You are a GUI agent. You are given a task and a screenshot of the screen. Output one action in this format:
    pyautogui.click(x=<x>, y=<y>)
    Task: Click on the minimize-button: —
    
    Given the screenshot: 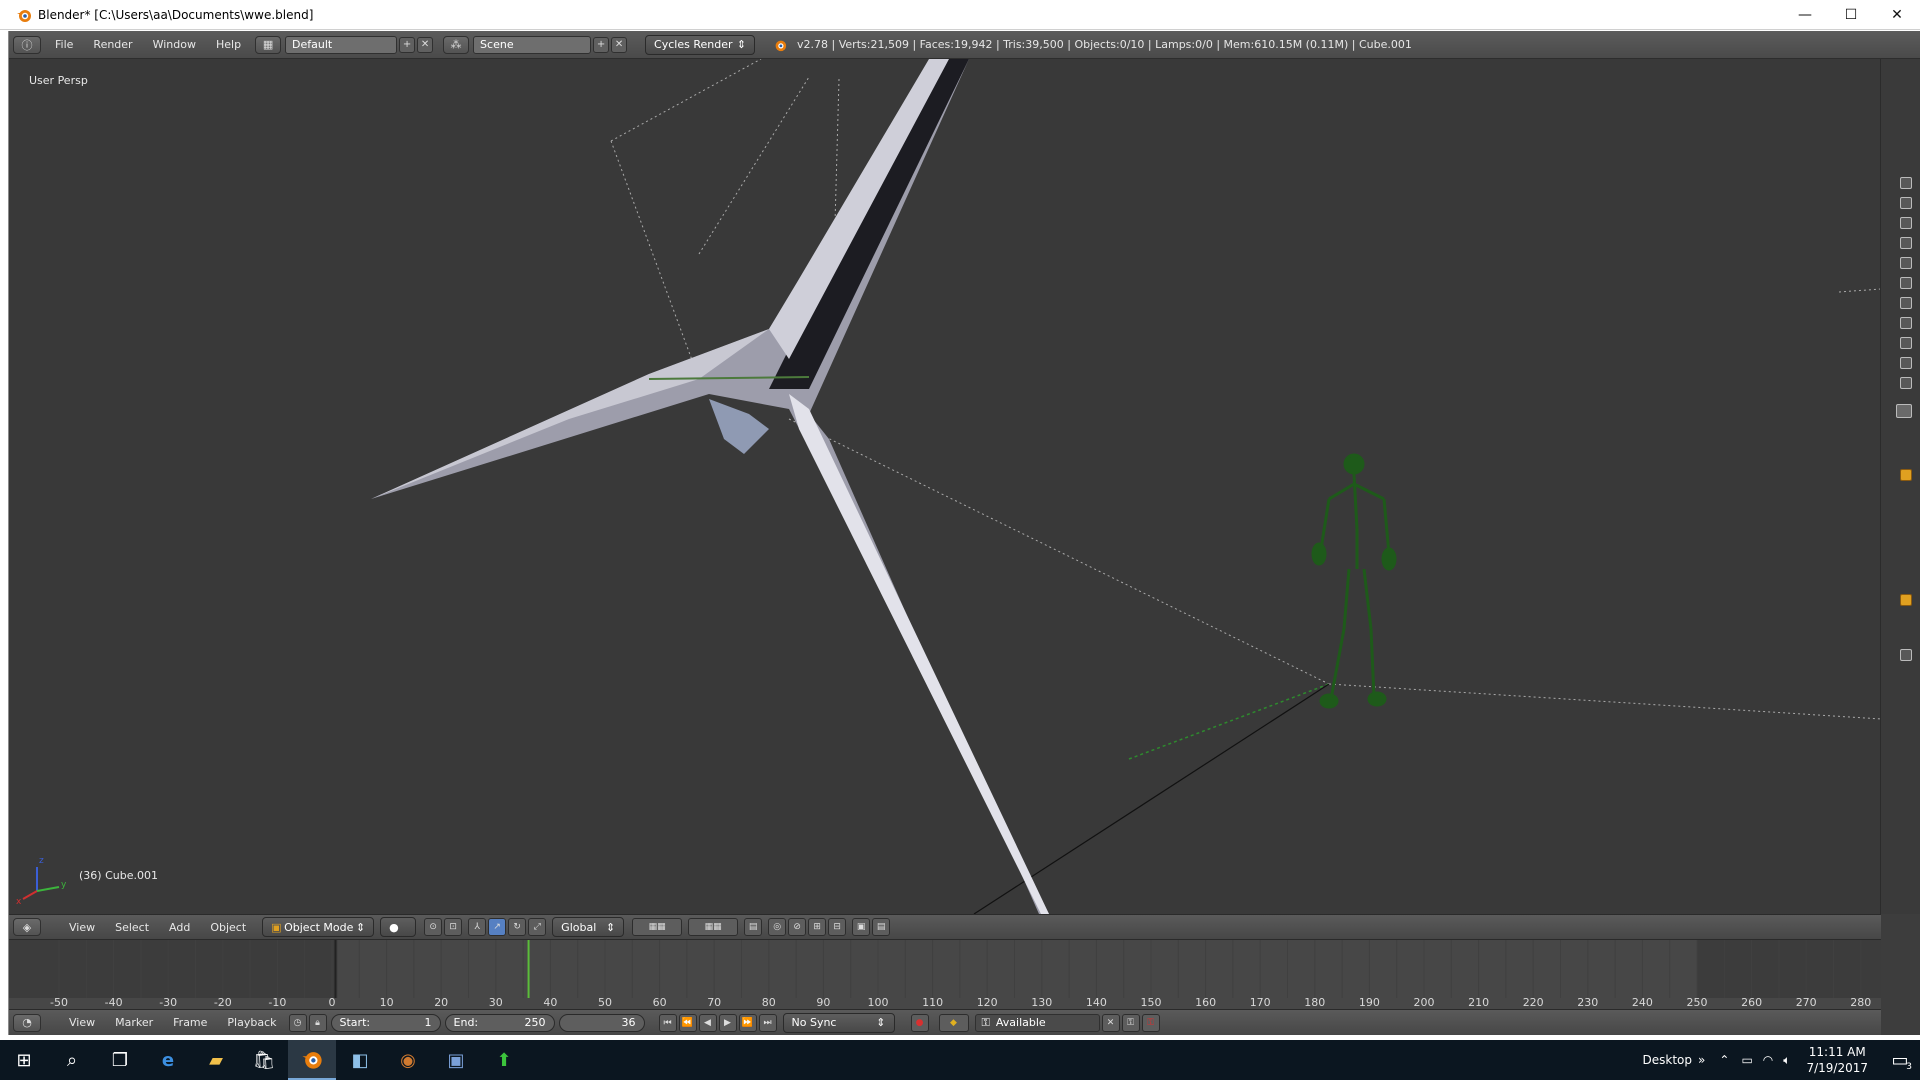 What is the action you would take?
    pyautogui.click(x=1805, y=15)
    